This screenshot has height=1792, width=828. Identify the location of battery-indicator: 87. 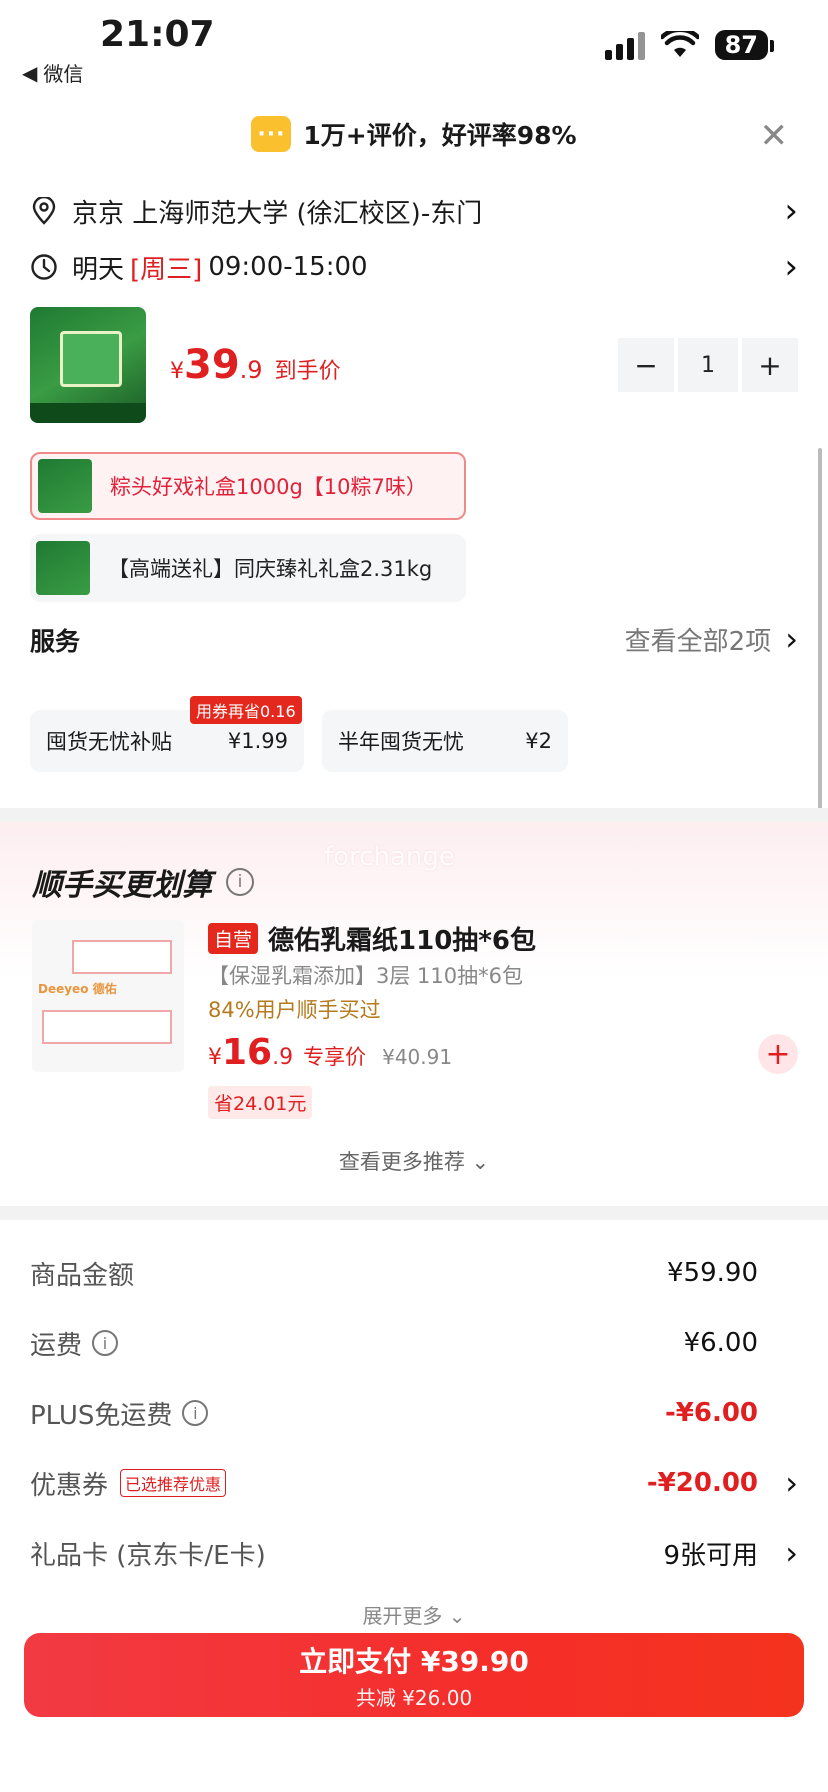
(744, 45).